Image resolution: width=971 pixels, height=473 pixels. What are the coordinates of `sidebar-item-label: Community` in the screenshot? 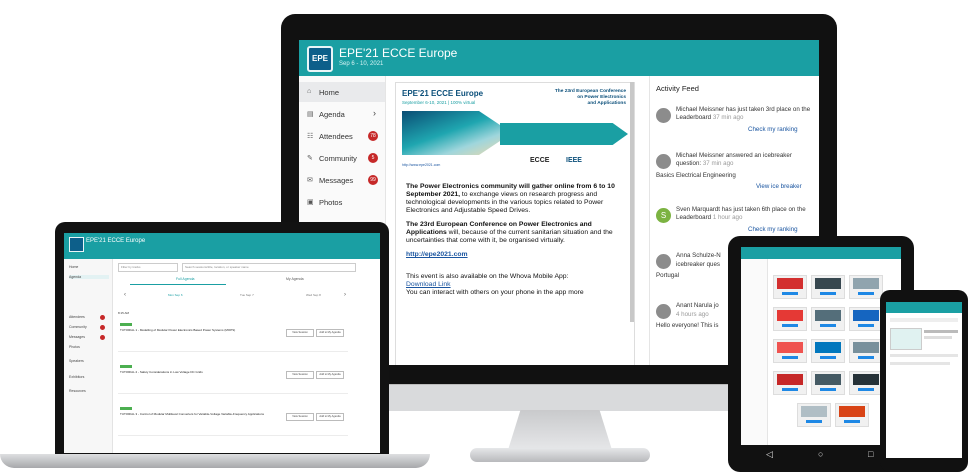 It's located at (338, 158).